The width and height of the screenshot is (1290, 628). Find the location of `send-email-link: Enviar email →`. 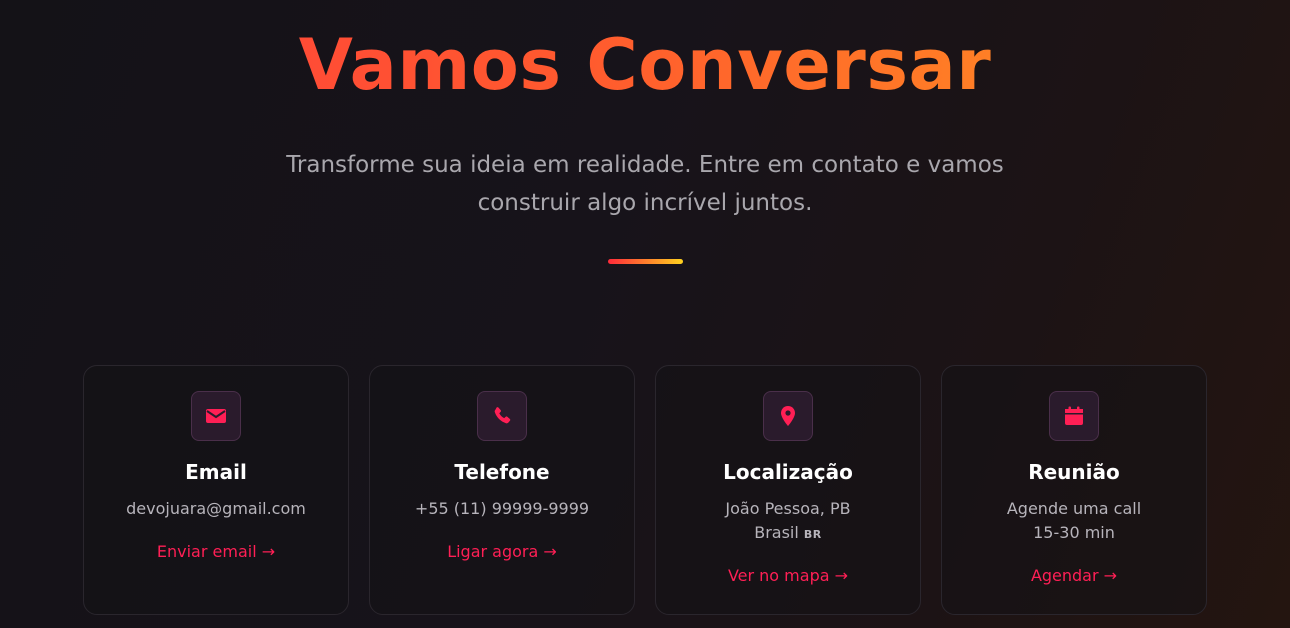

send-email-link: Enviar email → is located at coordinates (216, 551).